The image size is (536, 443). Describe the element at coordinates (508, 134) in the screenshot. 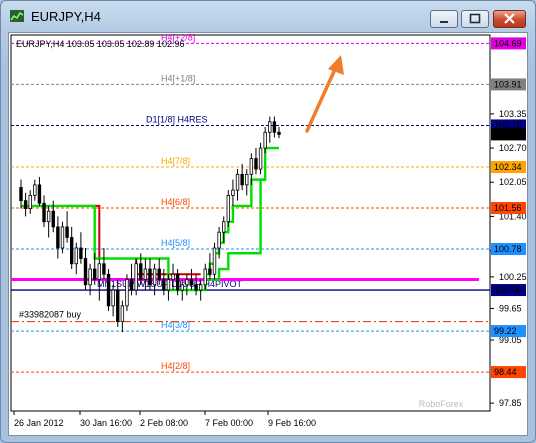

I see `current-price-label: 102.96` at that location.